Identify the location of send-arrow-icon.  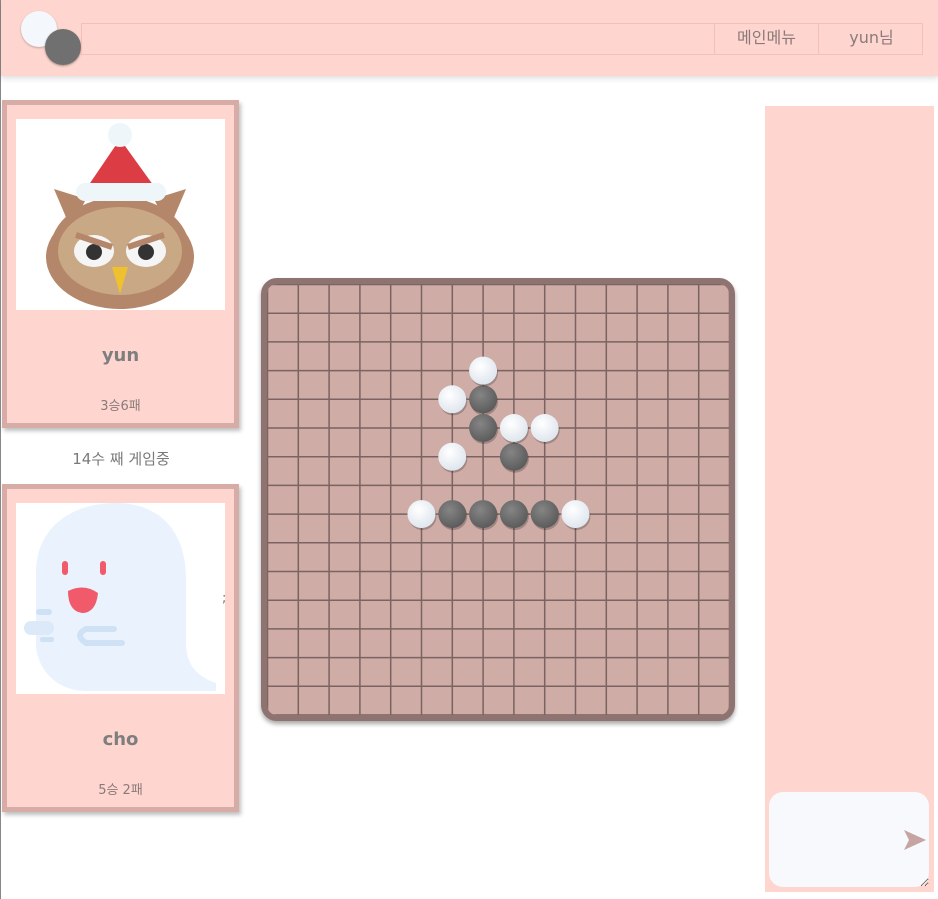
(915, 840).